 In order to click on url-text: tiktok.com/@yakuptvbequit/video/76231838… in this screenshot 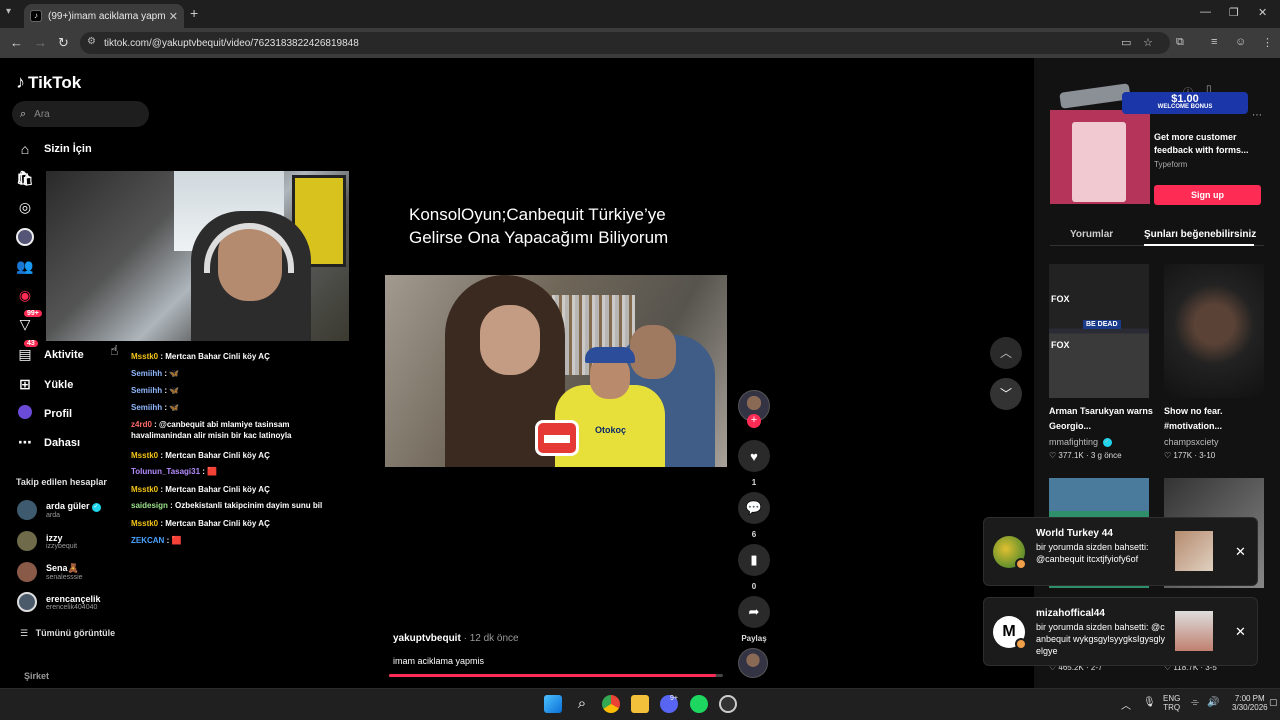, I will do `click(231, 43)`.